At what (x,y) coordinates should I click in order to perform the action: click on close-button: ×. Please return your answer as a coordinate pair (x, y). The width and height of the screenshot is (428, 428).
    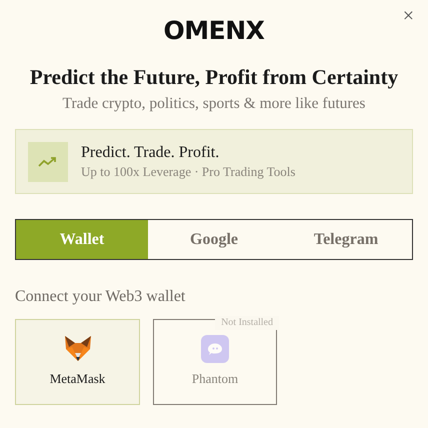
    Looking at the image, I should click on (408, 16).